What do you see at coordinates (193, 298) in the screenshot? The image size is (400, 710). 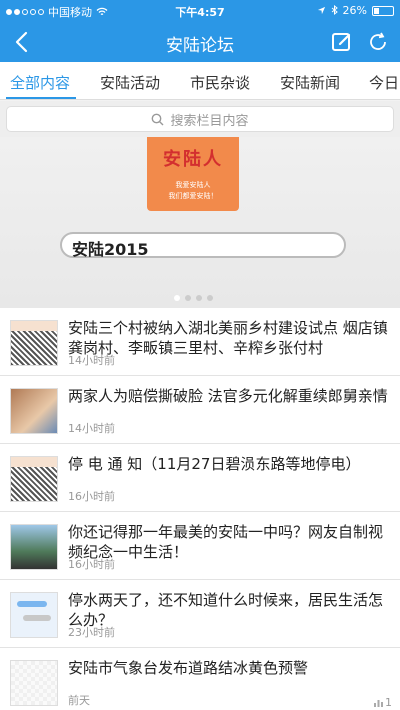 I see `carousel-pager` at bounding box center [193, 298].